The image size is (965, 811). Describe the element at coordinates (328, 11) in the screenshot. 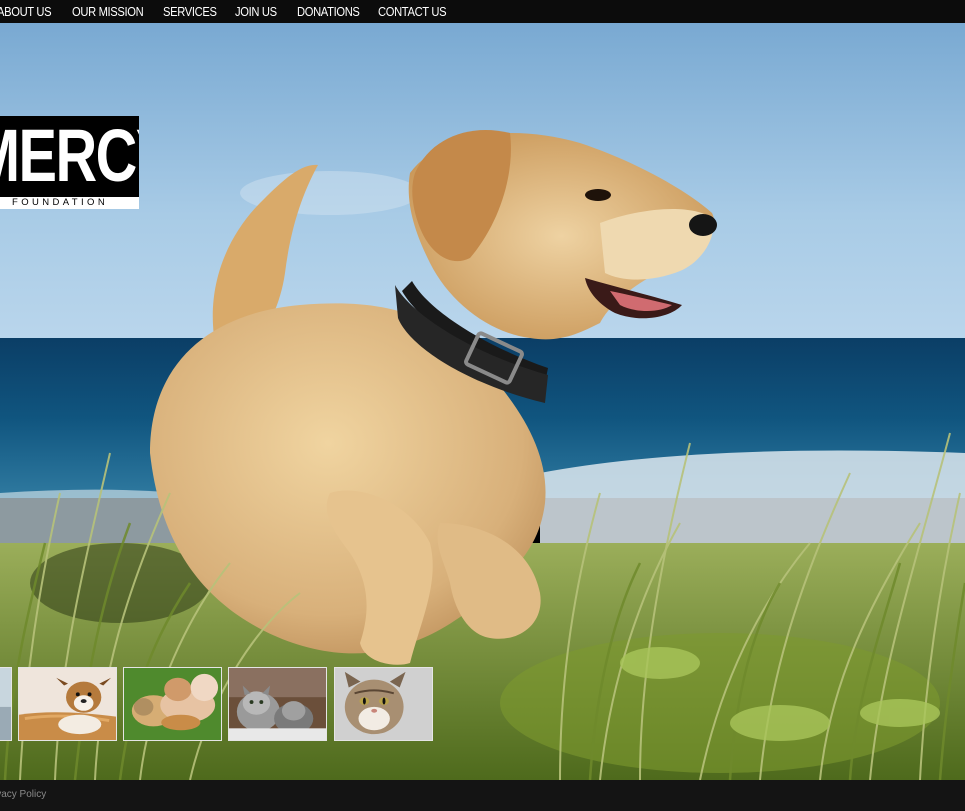

I see `nav-item-donations: DONATIONS` at that location.